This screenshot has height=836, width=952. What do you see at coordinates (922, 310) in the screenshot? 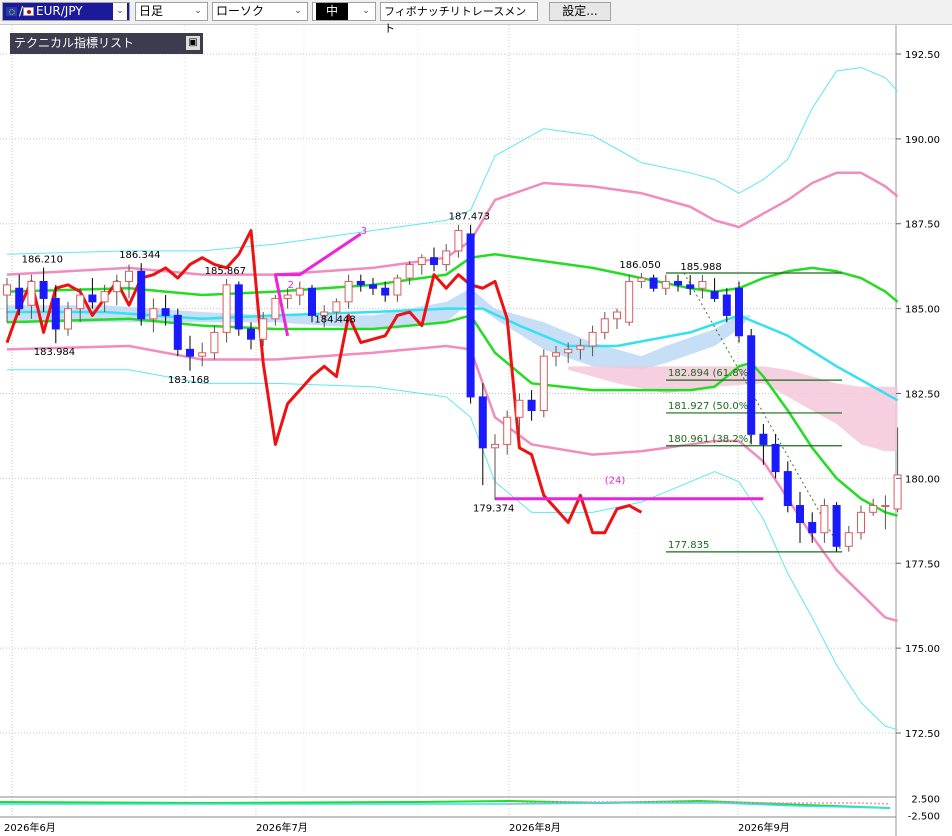
I see `y-tick-label: 185.00` at bounding box center [922, 310].